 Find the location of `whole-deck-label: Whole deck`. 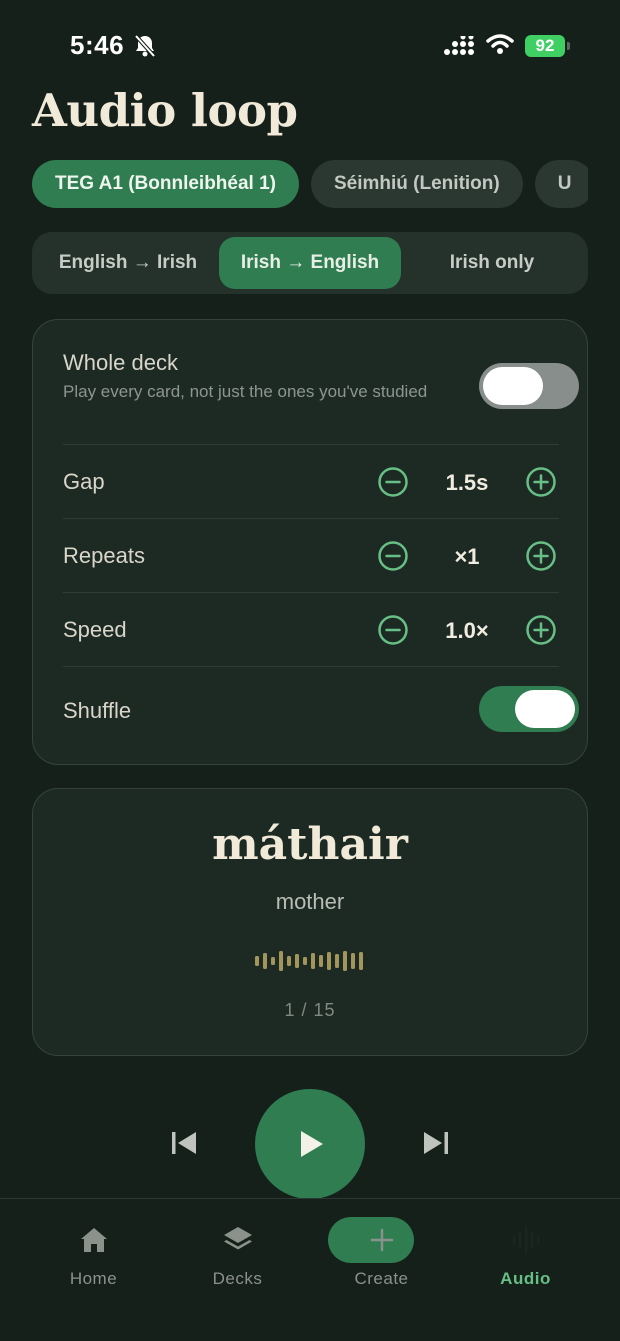

whole-deck-label: Whole deck is located at coordinates (120, 362).